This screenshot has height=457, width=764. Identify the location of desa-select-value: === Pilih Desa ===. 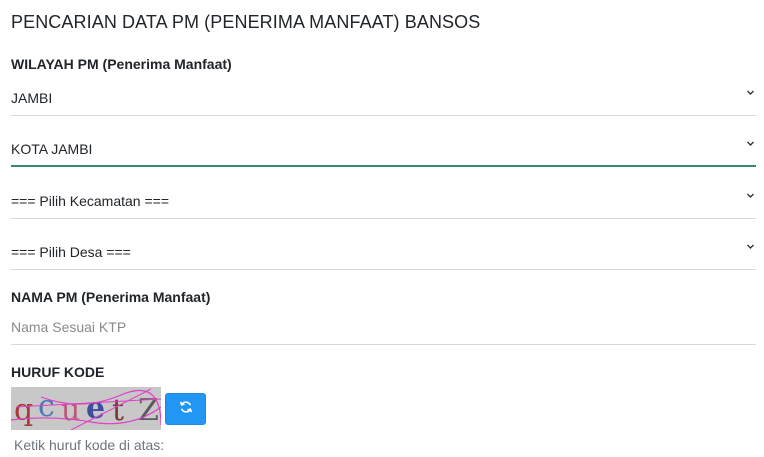
(71, 252).